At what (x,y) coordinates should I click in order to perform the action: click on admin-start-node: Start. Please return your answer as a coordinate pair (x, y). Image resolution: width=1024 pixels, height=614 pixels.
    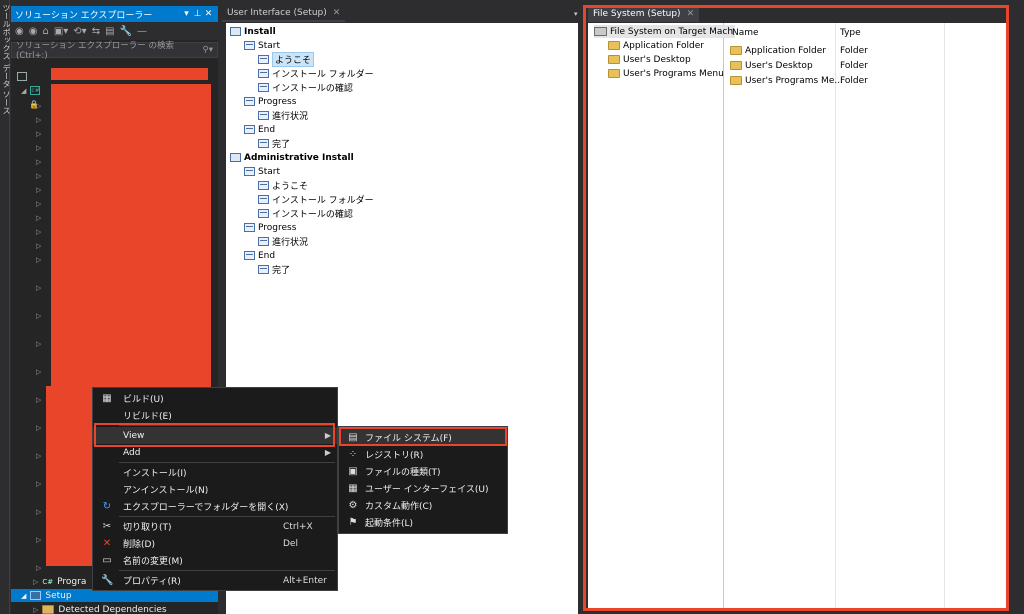
    Looking at the image, I should click on (262, 171).